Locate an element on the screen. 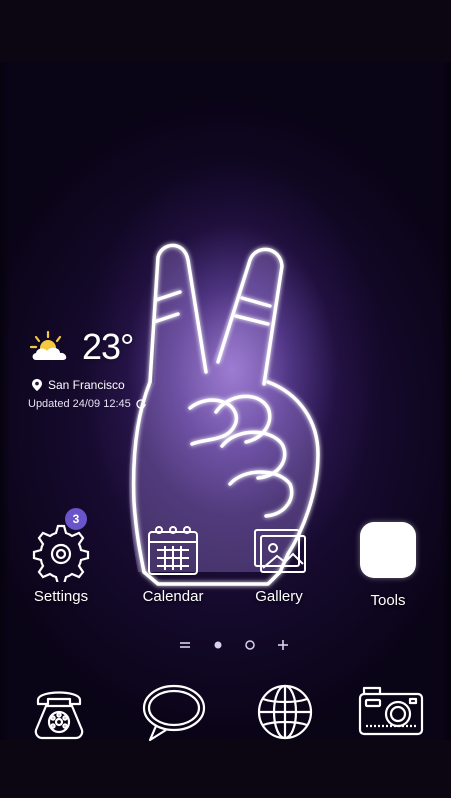 The image size is (451, 798). notification-badge: 3 is located at coordinates (76, 519).